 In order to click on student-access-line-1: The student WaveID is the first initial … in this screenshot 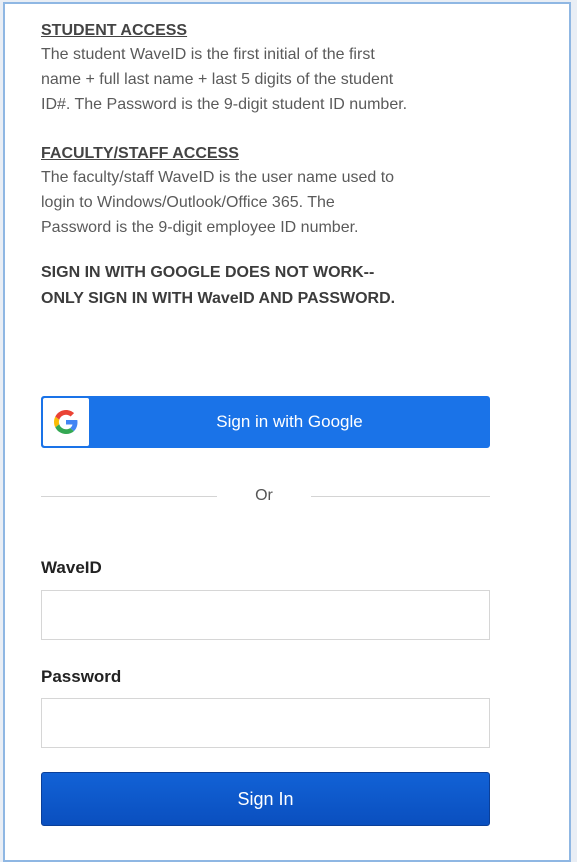, I will do `click(208, 54)`.